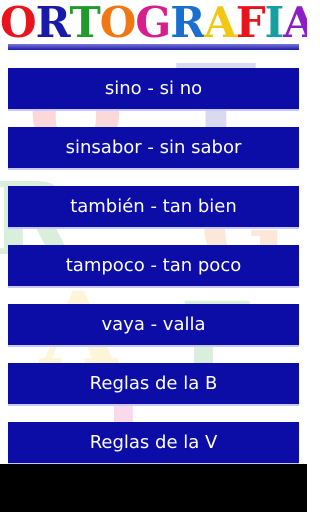 This screenshot has height=512, width=320. I want to click on bottom-bar, so click(153, 488).